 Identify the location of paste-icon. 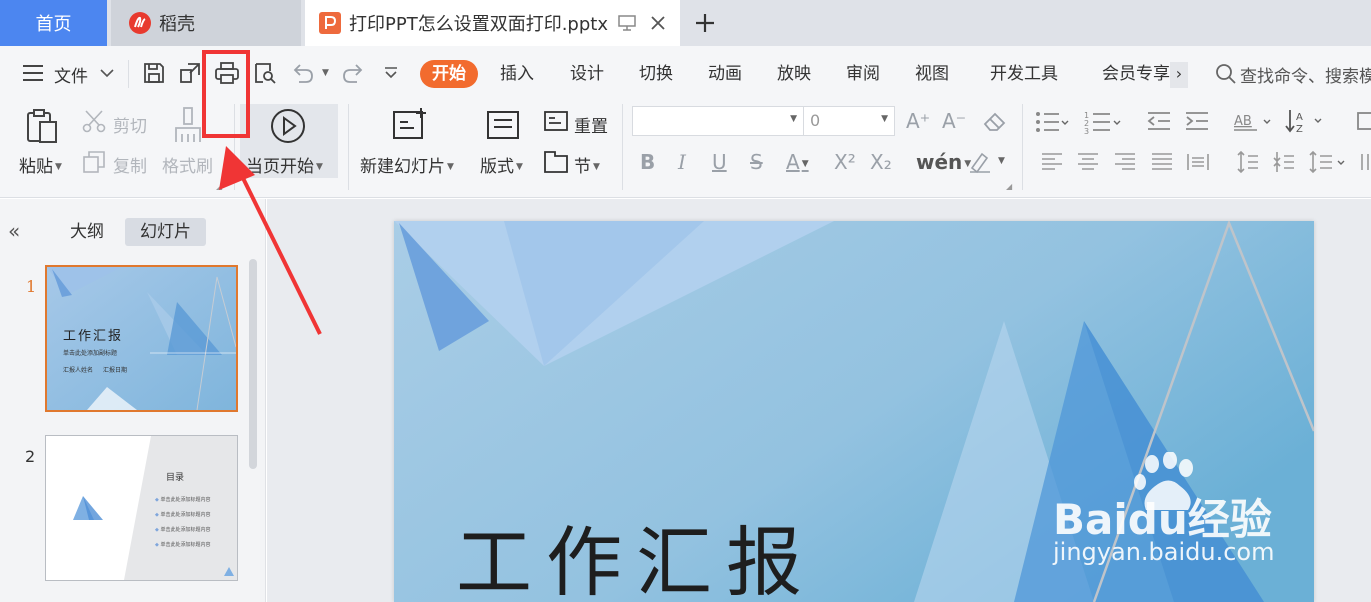
(42, 126).